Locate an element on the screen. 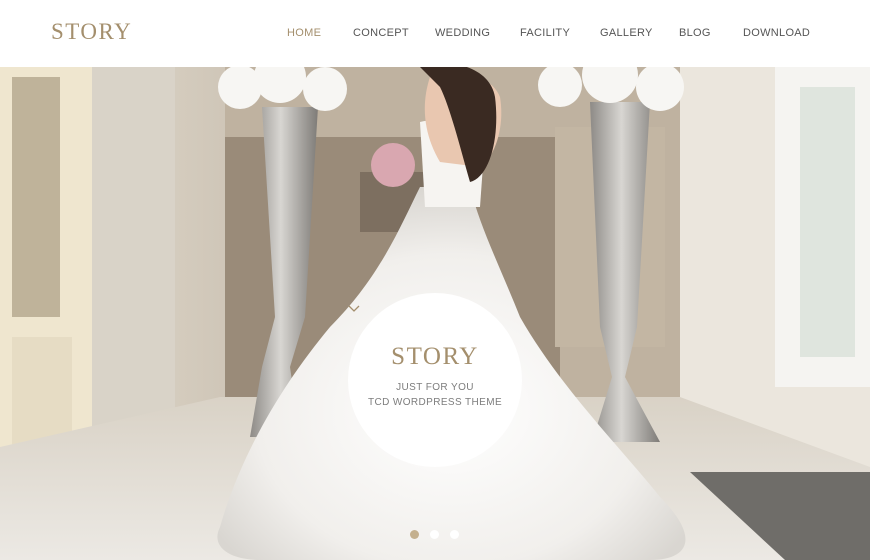 This screenshot has height=560, width=870. hero-subtitle-line1: JUST FOR YOU is located at coordinates (435, 387).